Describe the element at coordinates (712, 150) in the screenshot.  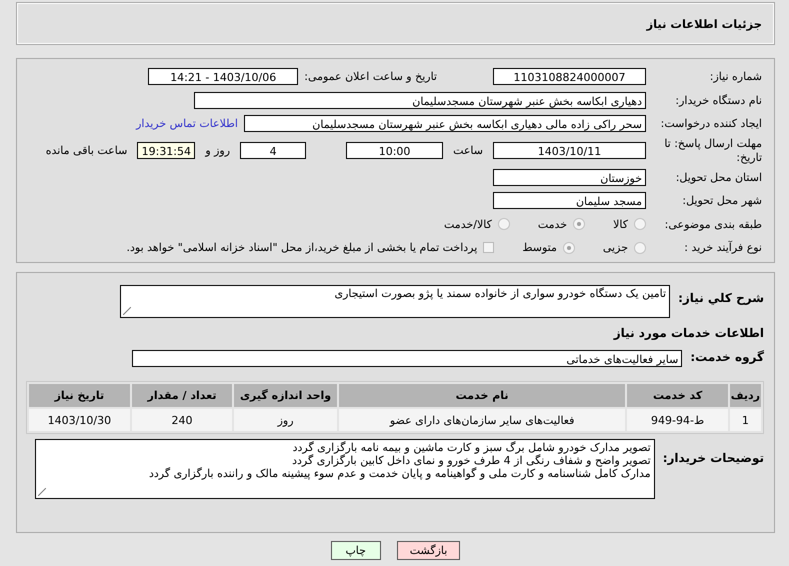
I see `field-label: مهلت ارسال پاسخ: تا تاریخ:` at that location.